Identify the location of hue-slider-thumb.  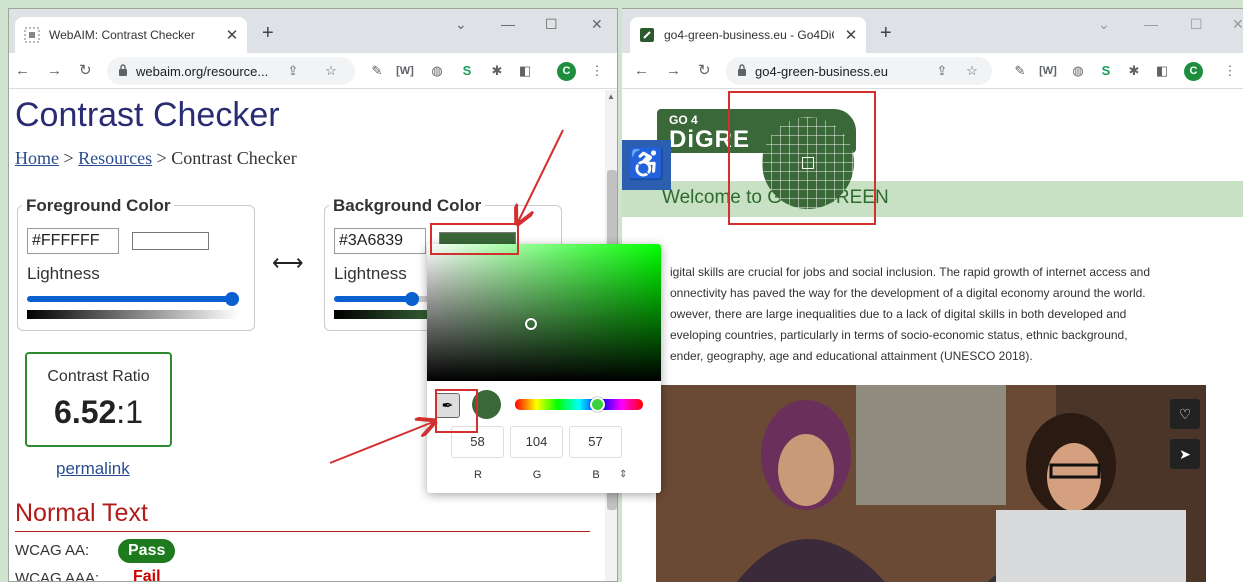
(597, 404).